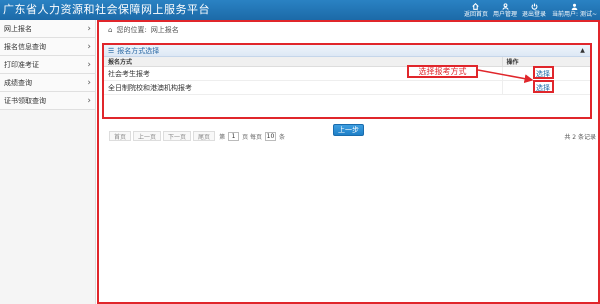 The height and width of the screenshot is (304, 600). I want to click on user-manage-link: 用户管理, so click(505, 10).